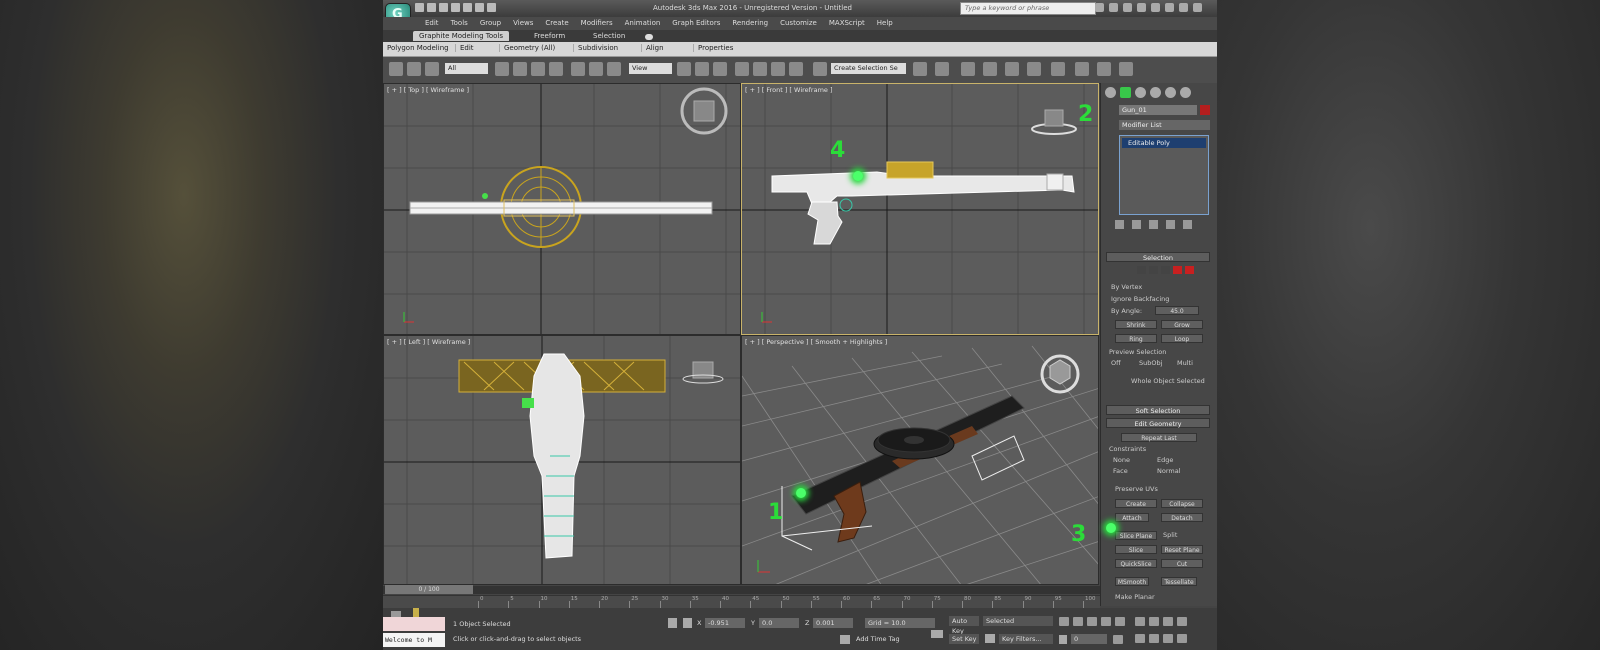 The width and height of the screenshot is (1600, 650). I want to click on rollout-soft-selection: Soft Selection, so click(1158, 410).